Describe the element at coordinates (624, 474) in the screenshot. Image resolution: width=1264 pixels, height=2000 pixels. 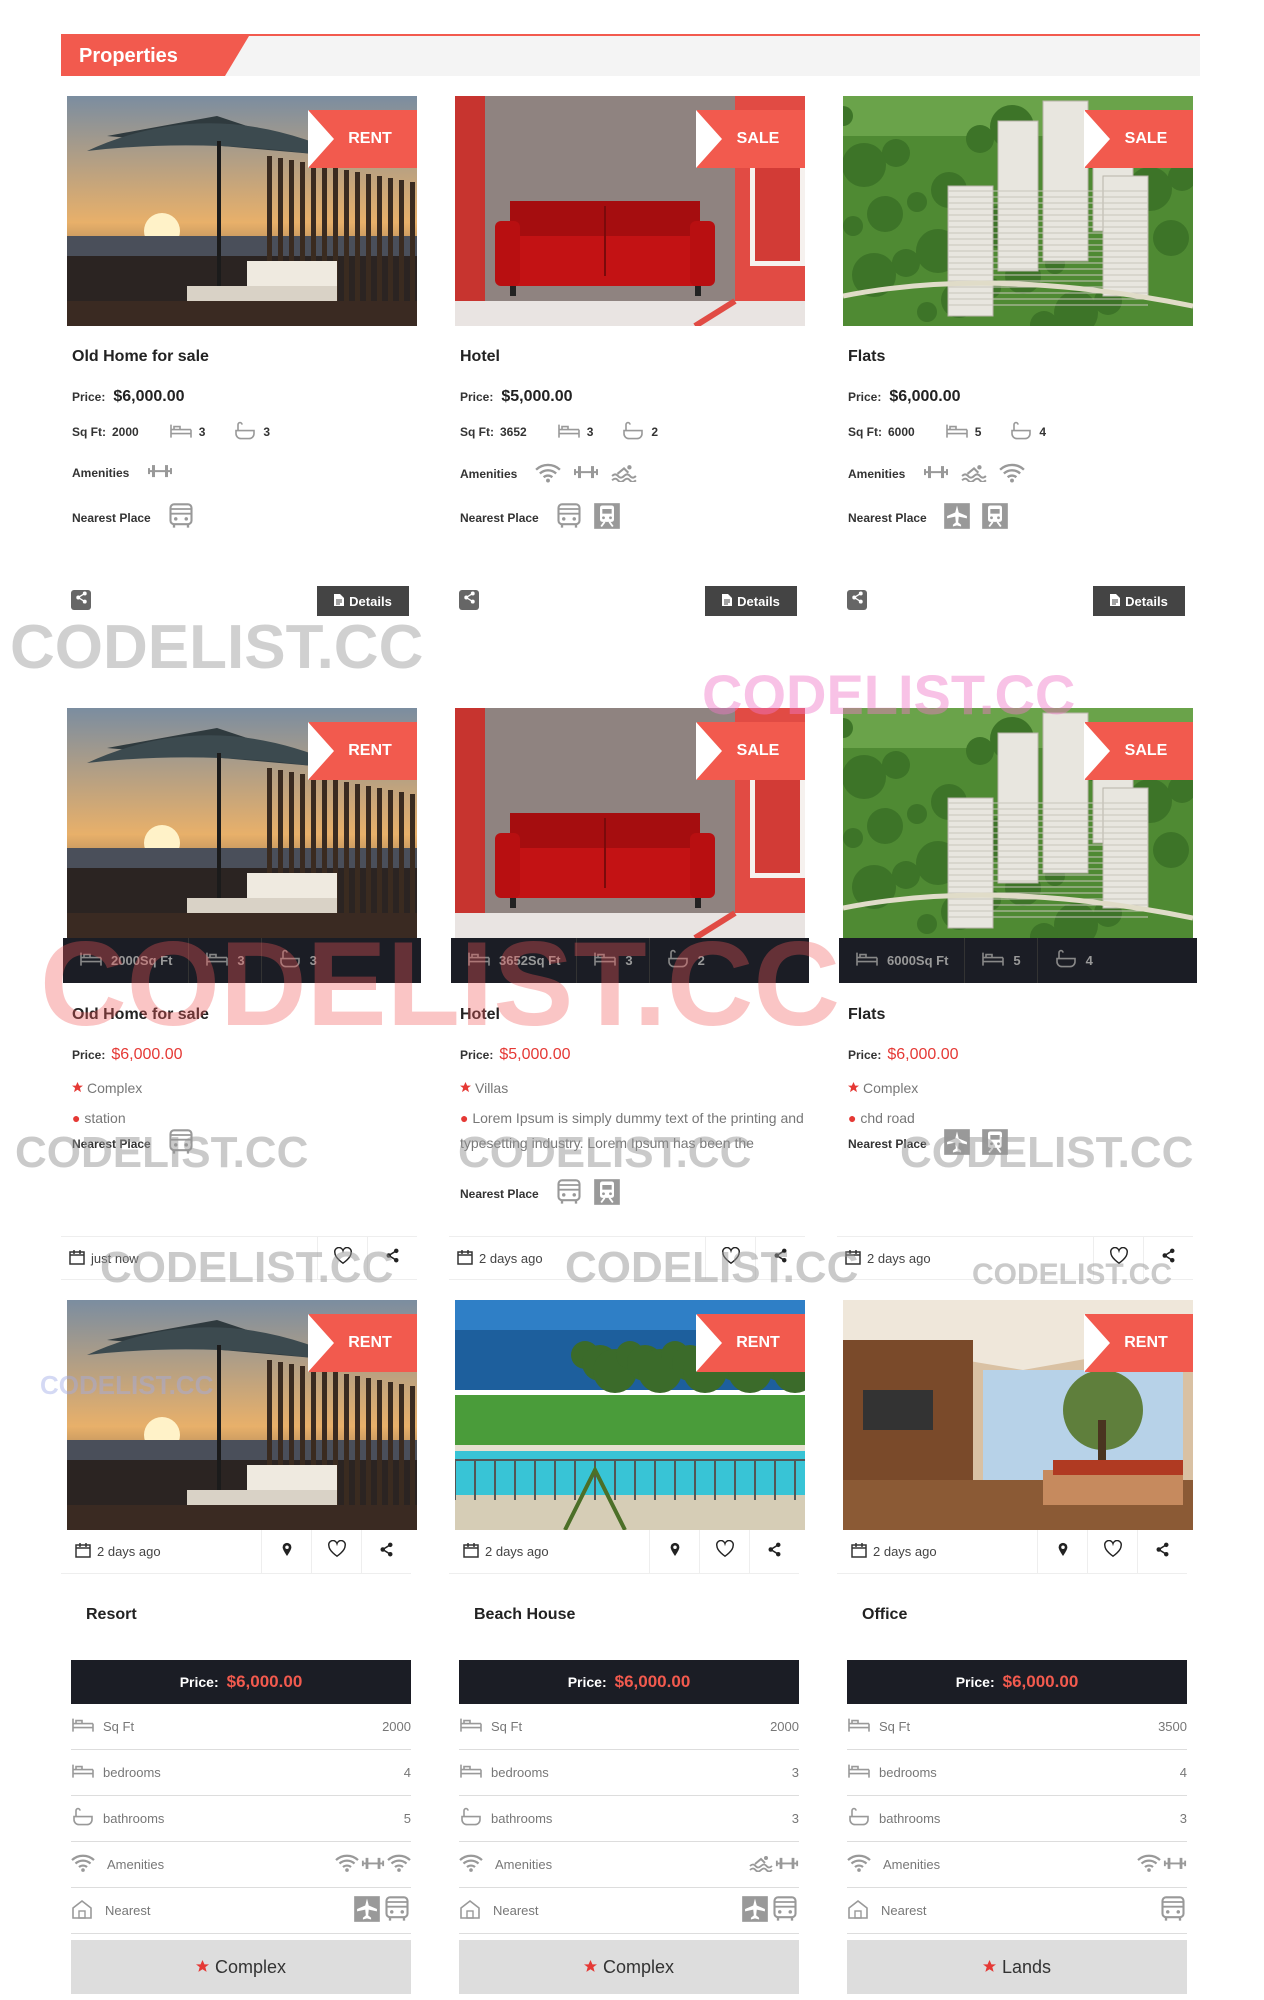
I see `pool-icon` at that location.